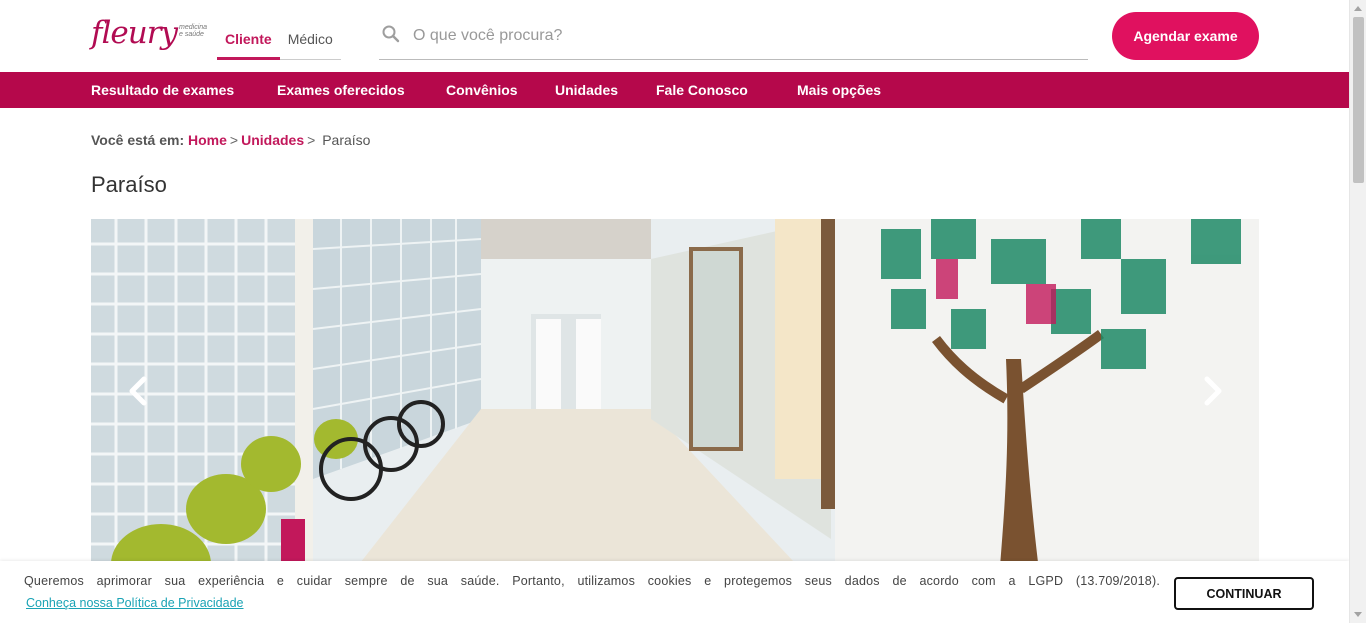 The height and width of the screenshot is (623, 1366). What do you see at coordinates (1358, 100) in the screenshot?
I see `scroll-thumb` at bounding box center [1358, 100].